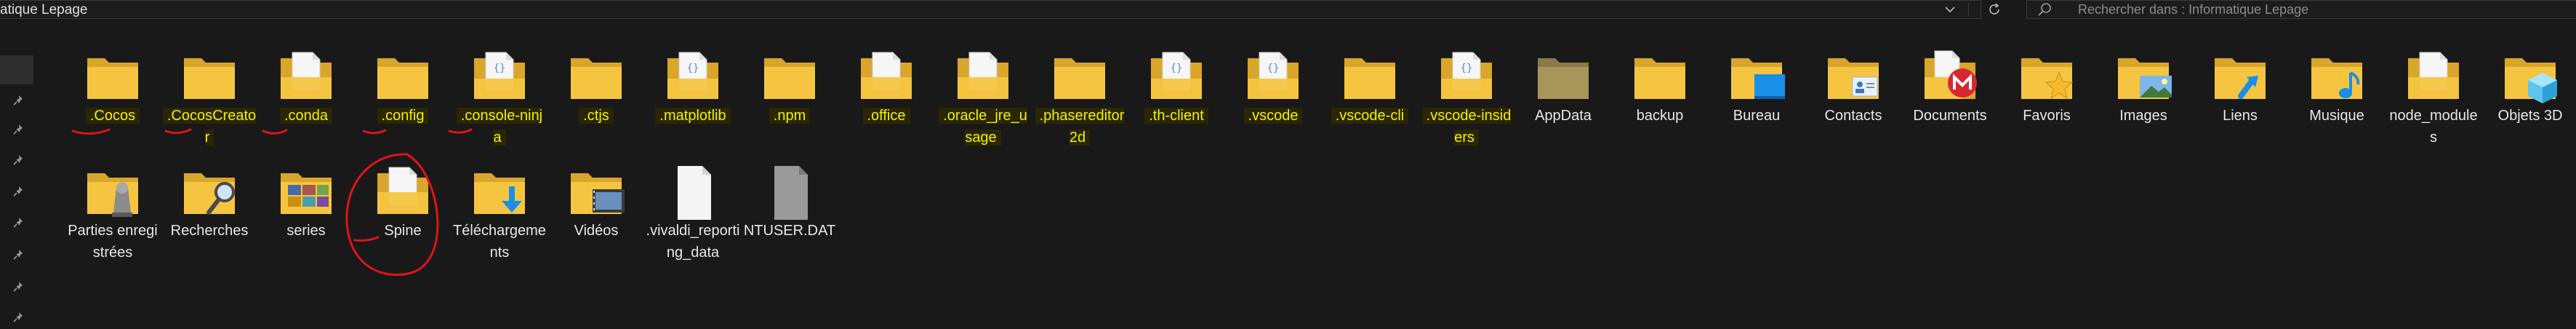 This screenshot has width=2576, height=329. Describe the element at coordinates (2336, 116) in the screenshot. I see `item-label: Musique` at that location.